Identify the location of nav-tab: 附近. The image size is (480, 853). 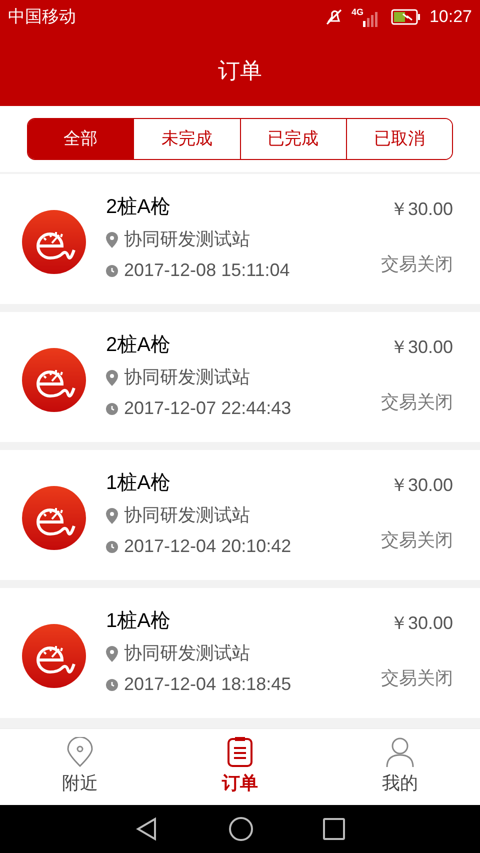
(80, 767).